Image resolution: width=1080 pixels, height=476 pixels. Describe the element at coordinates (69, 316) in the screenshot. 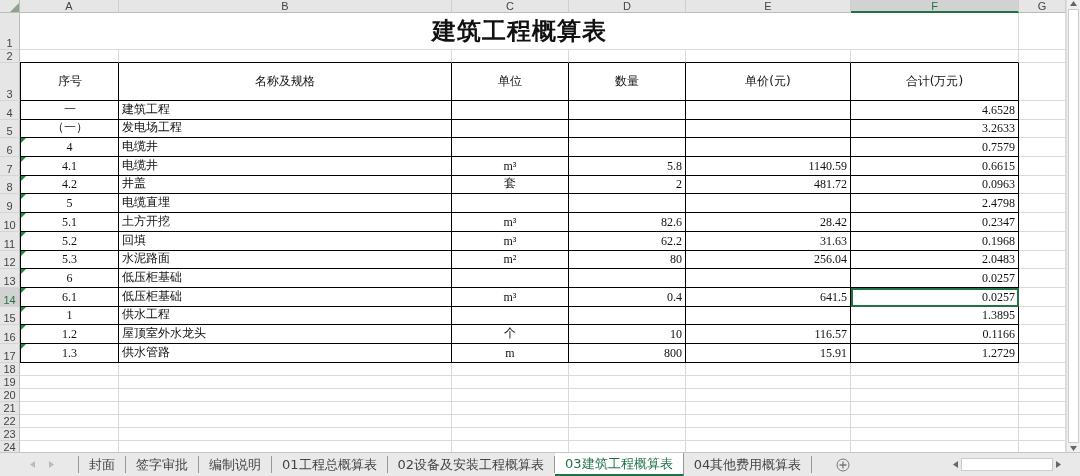

I see `table-cell: 1` at that location.